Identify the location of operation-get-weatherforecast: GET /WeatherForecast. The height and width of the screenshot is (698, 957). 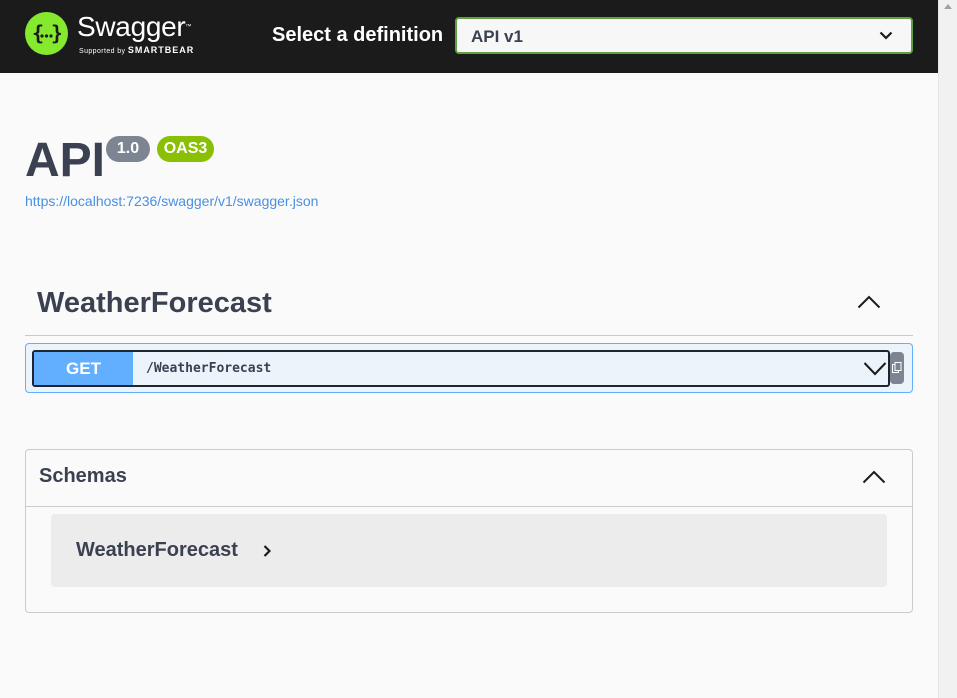
(469, 368).